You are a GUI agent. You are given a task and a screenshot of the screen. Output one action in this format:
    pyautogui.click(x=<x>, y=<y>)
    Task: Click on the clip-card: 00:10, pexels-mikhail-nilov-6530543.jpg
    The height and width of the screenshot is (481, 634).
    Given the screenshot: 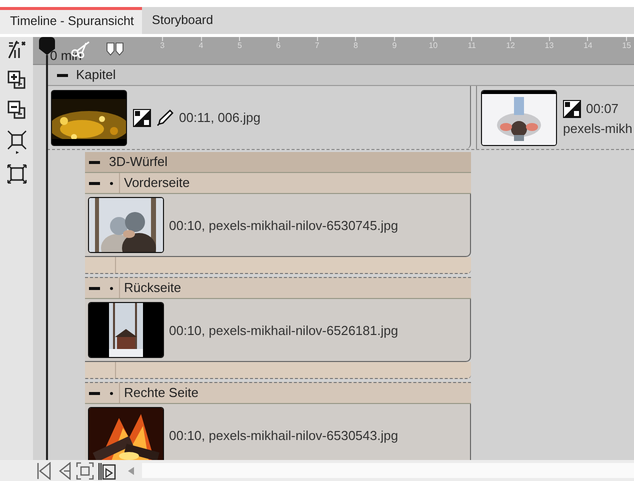 What is the action you would take?
    pyautogui.click(x=278, y=432)
    